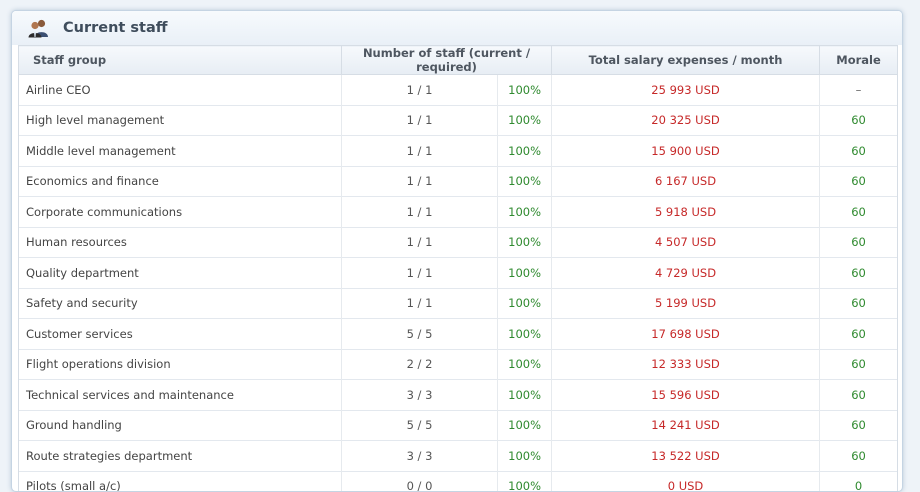  I want to click on table-row: Pilots (small a/c) 0 / 0 100% 0 USD 0, so click(458, 480).